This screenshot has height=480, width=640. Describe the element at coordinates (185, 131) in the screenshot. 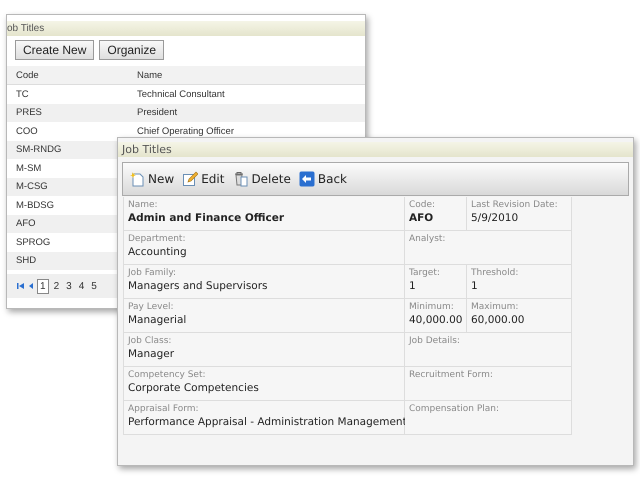

I see `table-cell: Chief Operating Officer` at that location.